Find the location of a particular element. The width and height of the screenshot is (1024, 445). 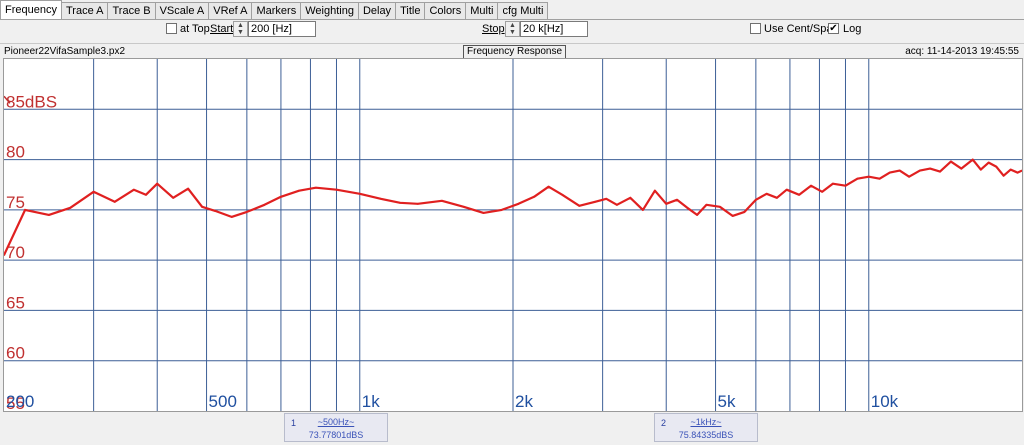

x-tick-label: 2k is located at coordinates (524, 401).